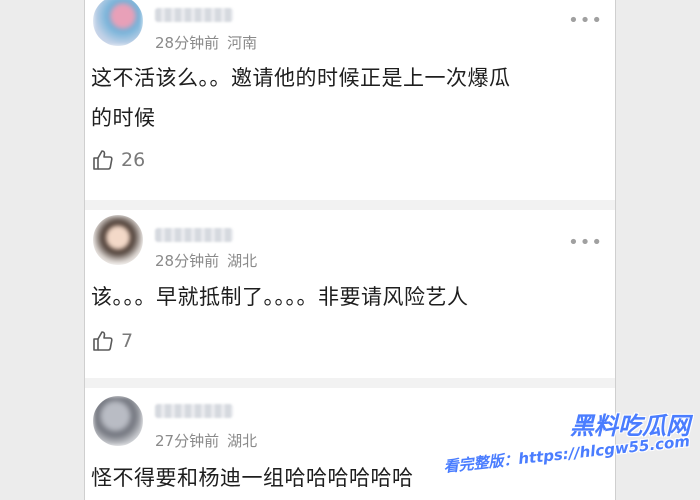 This screenshot has width=700, height=500. I want to click on comment-time: 27分钟前, so click(187, 441).